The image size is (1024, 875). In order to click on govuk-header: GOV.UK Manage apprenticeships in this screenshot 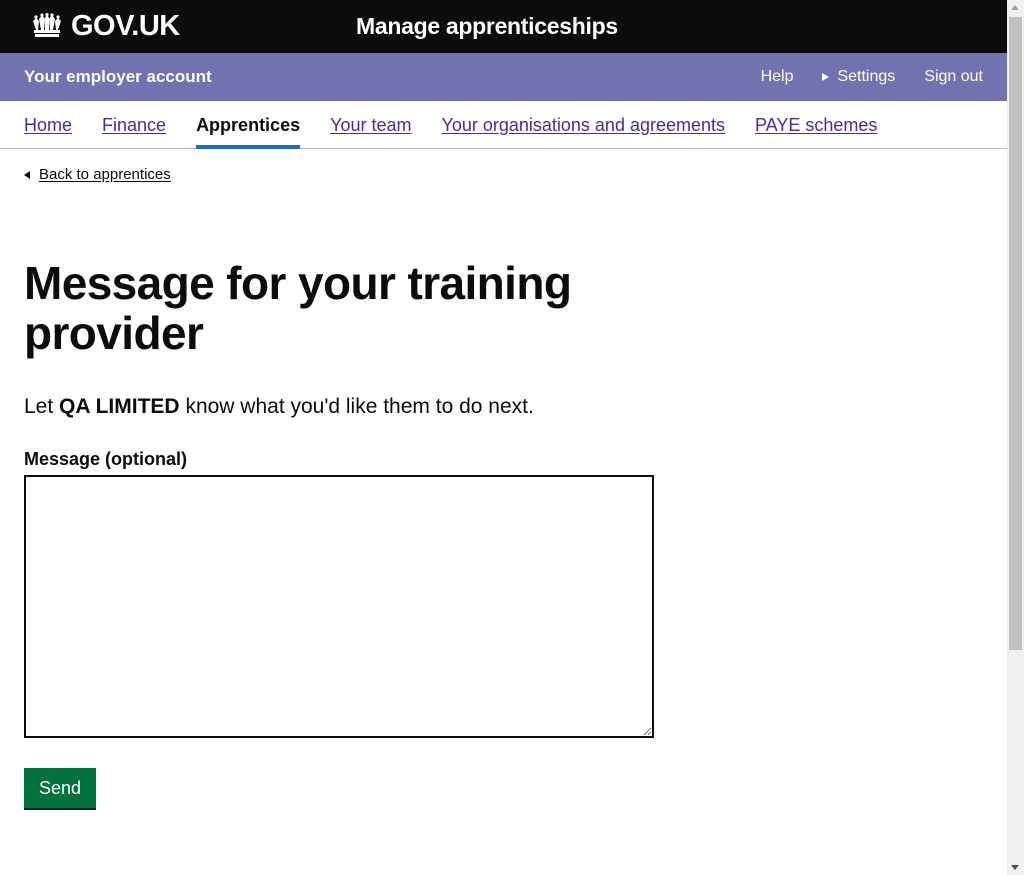, I will do `click(503, 26)`.